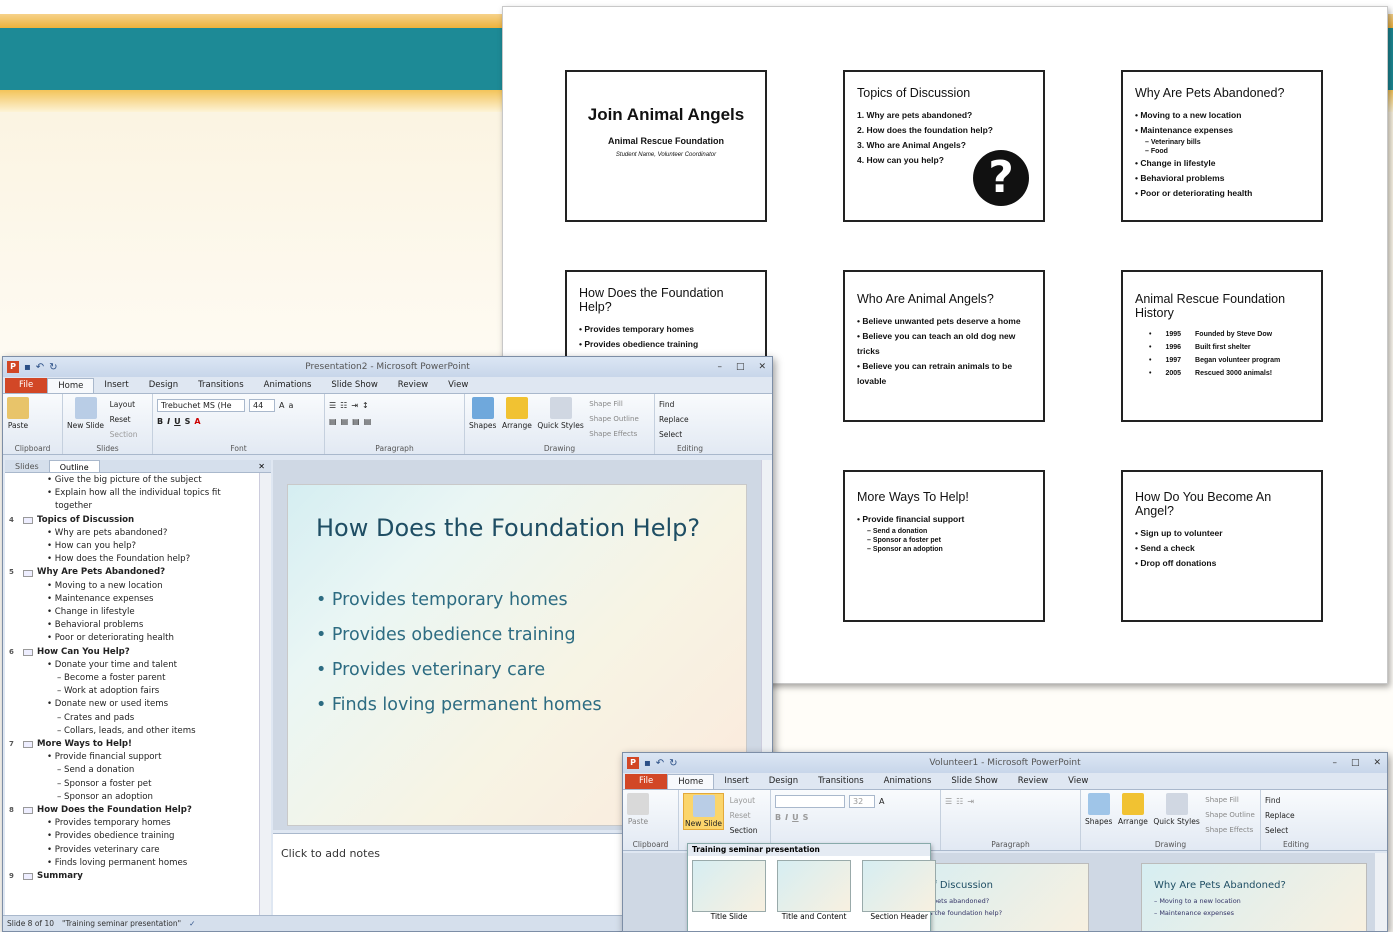 The image size is (1393, 932). What do you see at coordinates (168, 421) in the screenshot?
I see `italic-icon: I` at bounding box center [168, 421].